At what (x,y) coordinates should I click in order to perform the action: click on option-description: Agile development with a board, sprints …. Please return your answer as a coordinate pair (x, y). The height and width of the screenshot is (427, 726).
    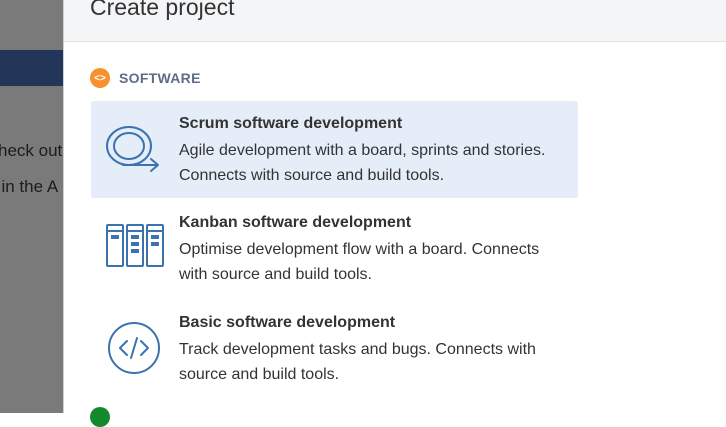
    Looking at the image, I should click on (362, 163).